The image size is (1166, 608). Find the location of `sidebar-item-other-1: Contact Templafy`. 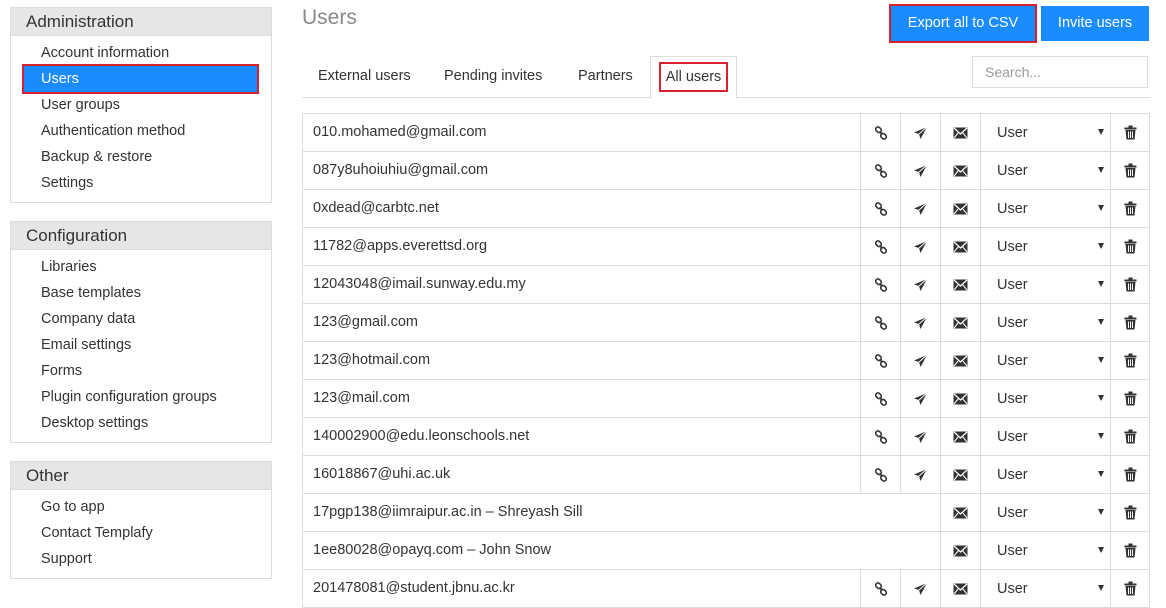

sidebar-item-other-1: Contact Templafy is located at coordinates (141, 533).